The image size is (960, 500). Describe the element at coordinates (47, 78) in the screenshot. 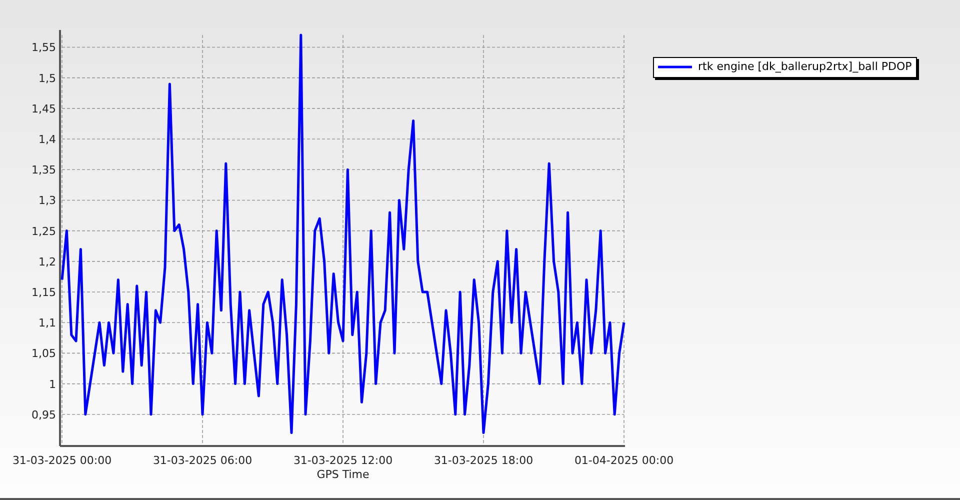

I see `y-tick-label: 1,5` at that location.